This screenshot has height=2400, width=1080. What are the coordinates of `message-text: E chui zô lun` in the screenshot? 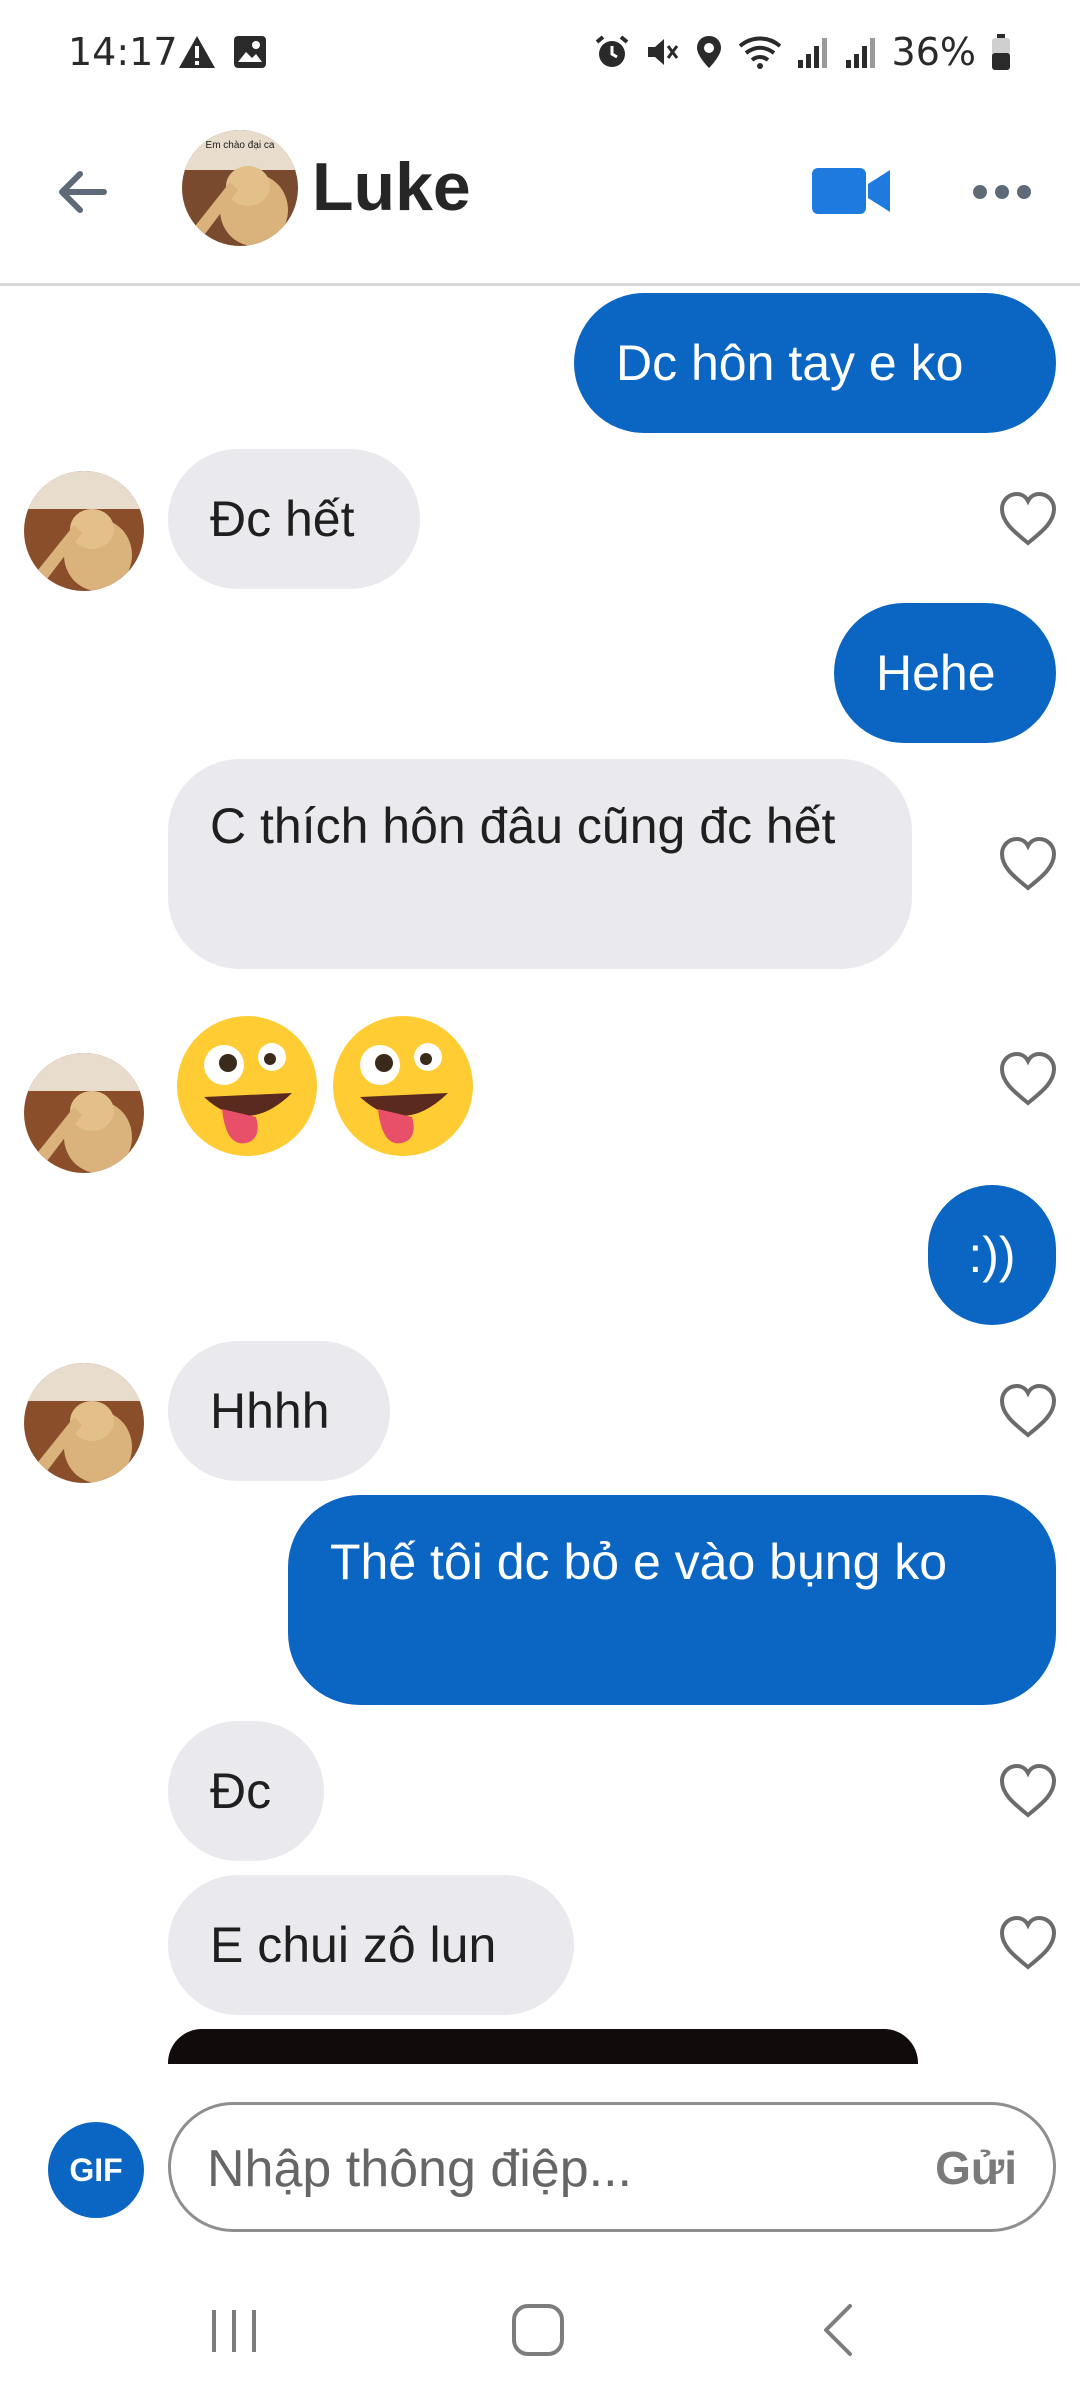 It's located at (353, 1945).